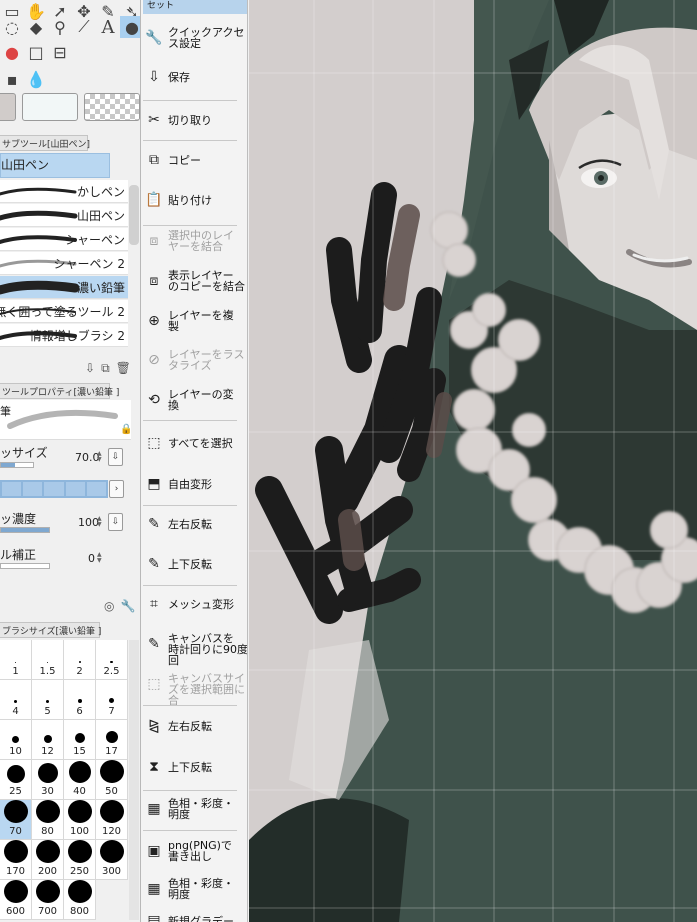  What do you see at coordinates (194, 564) in the screenshot?
I see `menu-item-flip-vertical: ✎ 上下反転` at bounding box center [194, 564].